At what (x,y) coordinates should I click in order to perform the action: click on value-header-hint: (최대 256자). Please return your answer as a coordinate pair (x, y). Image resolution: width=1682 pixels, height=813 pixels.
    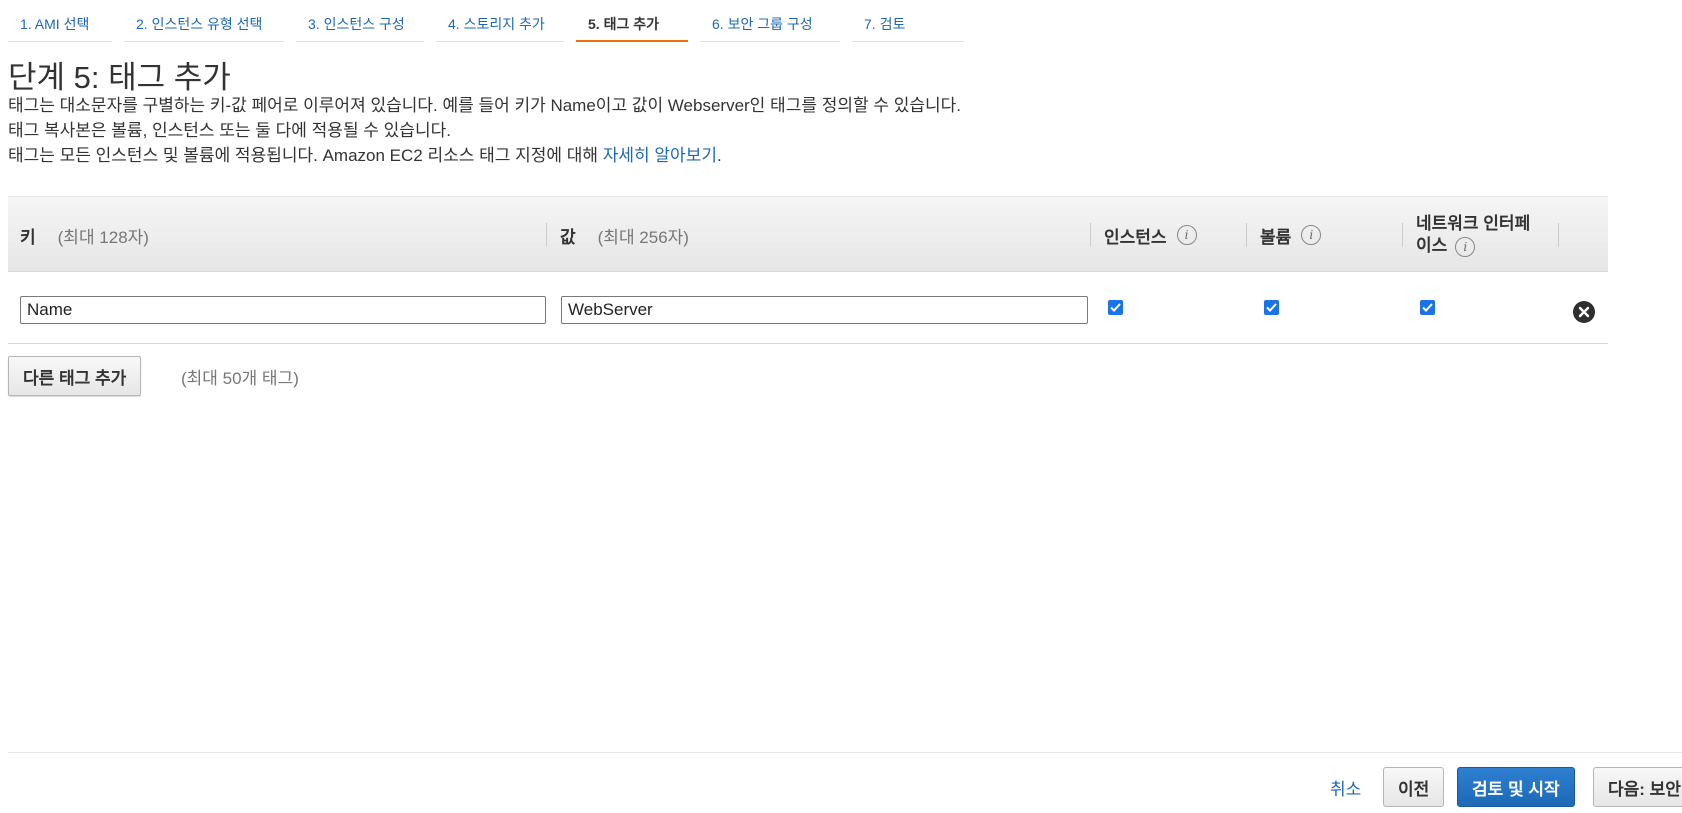
    Looking at the image, I should click on (643, 237).